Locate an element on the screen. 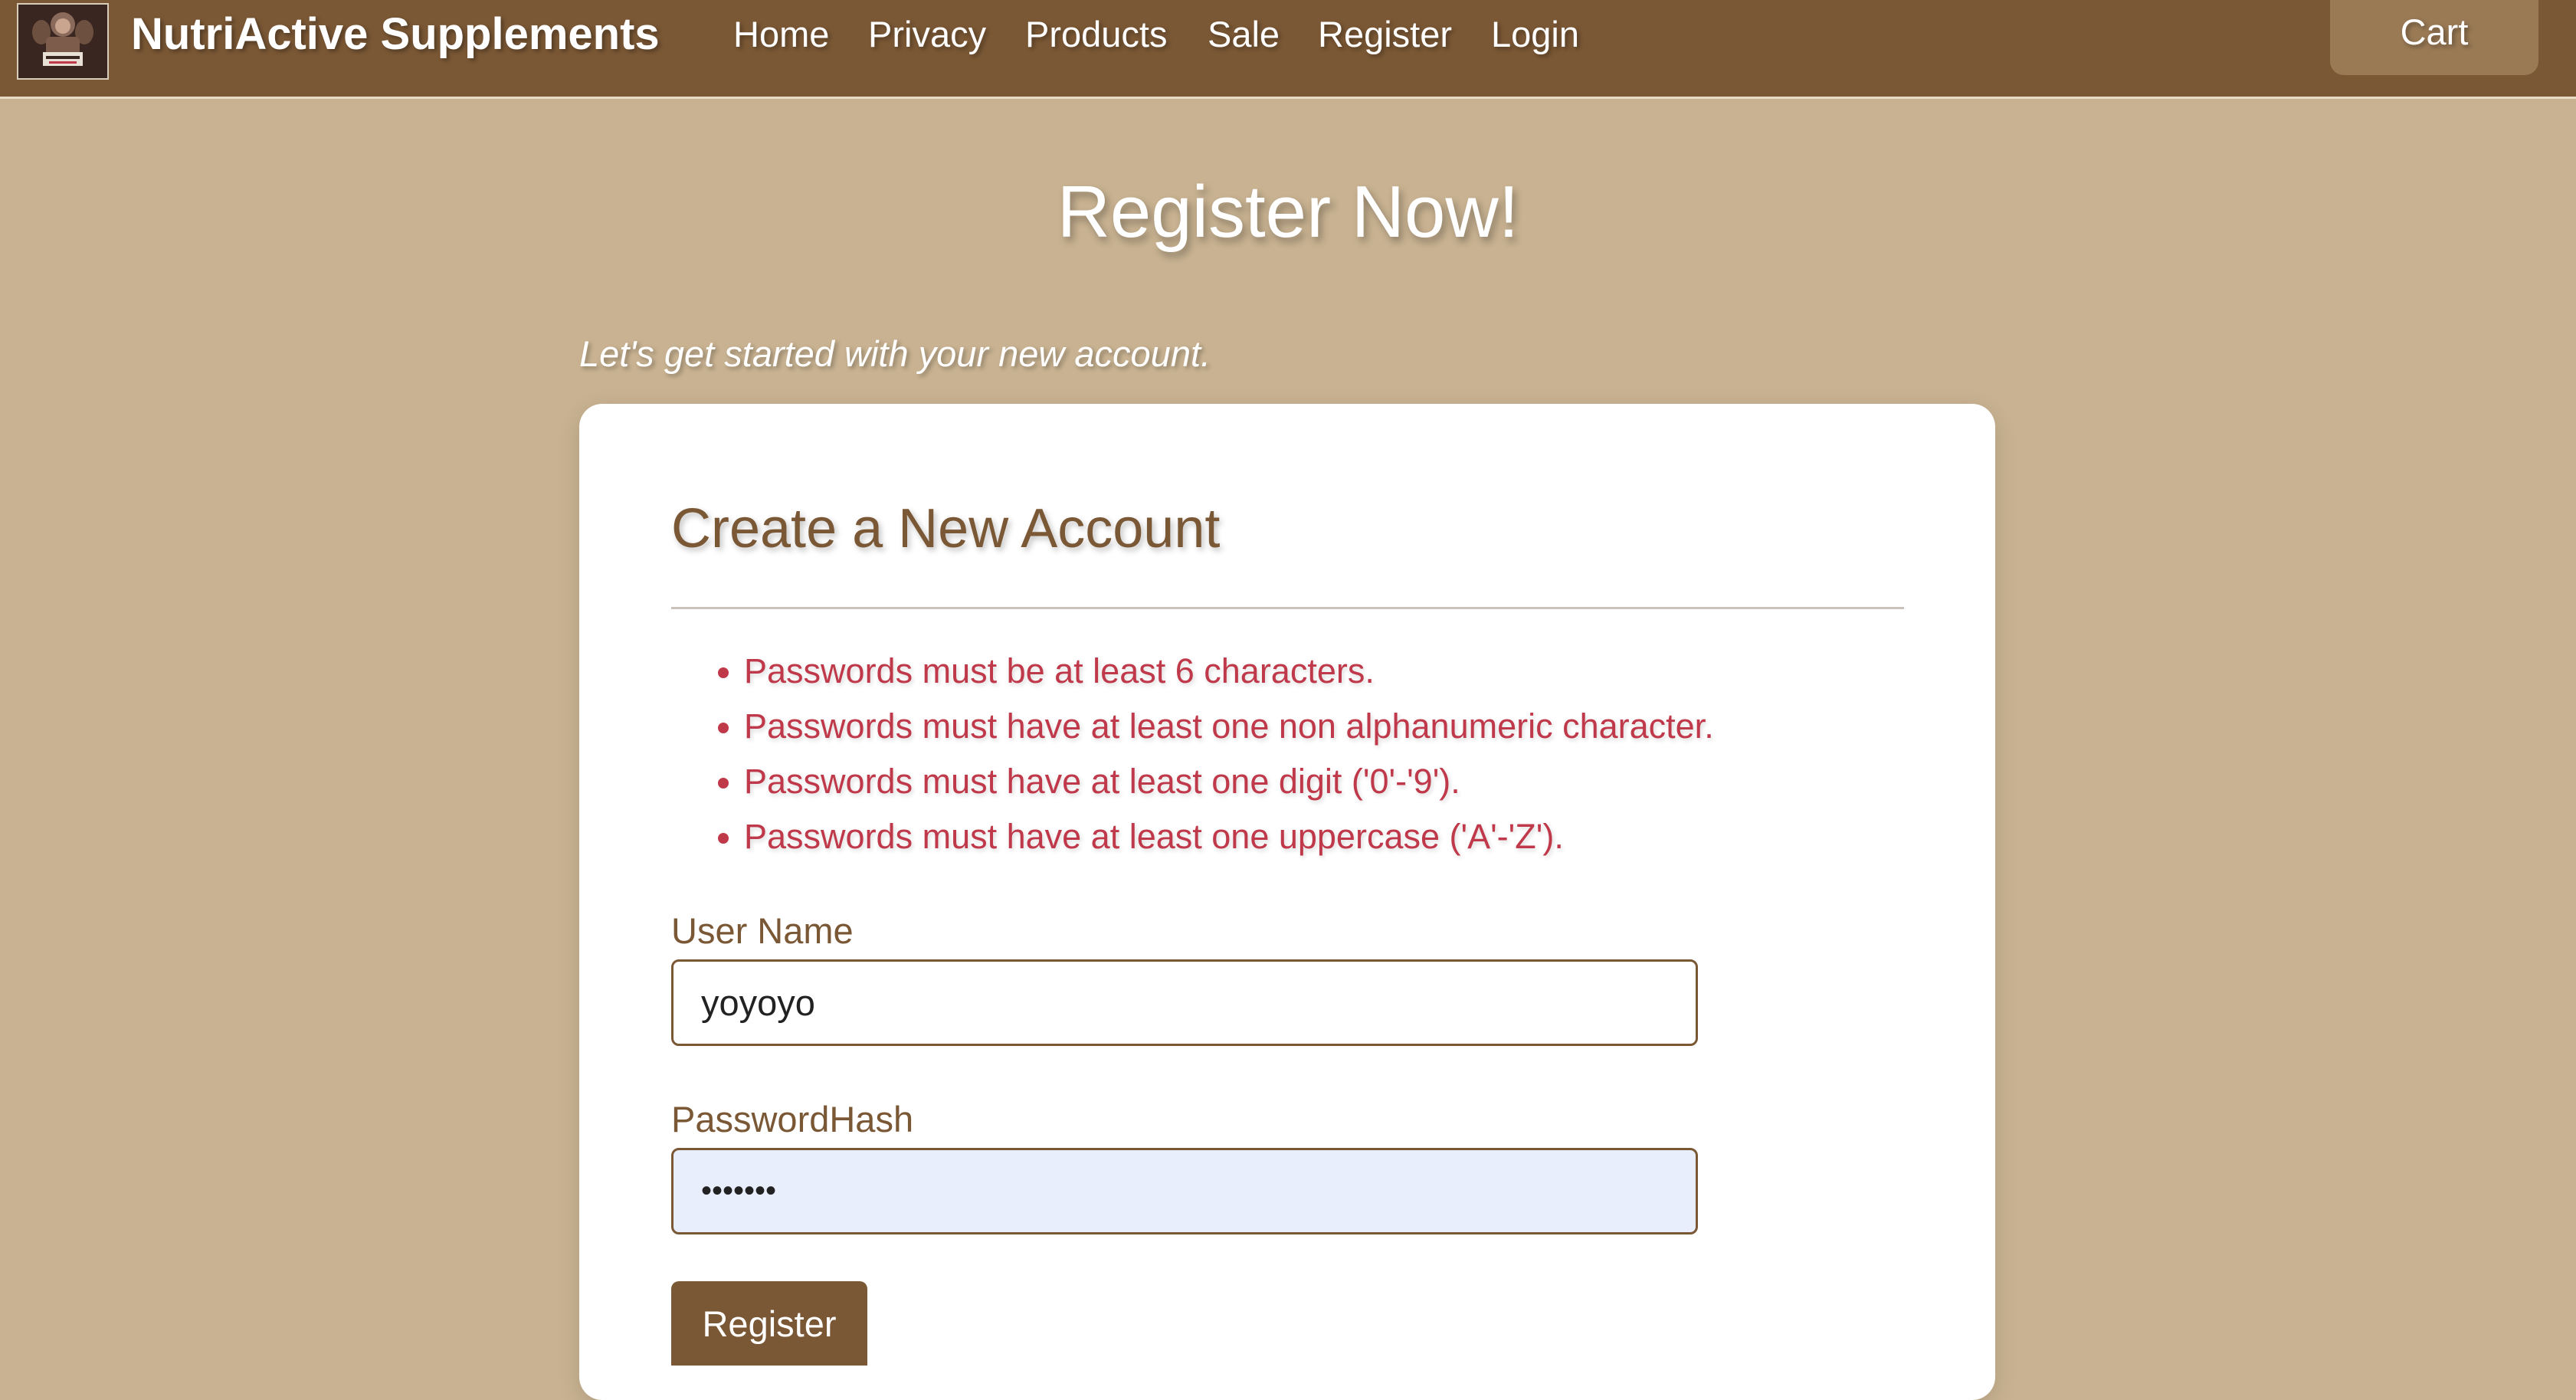  validation-error: Passwords must be at least 6 characters. is located at coordinates (1320, 671).